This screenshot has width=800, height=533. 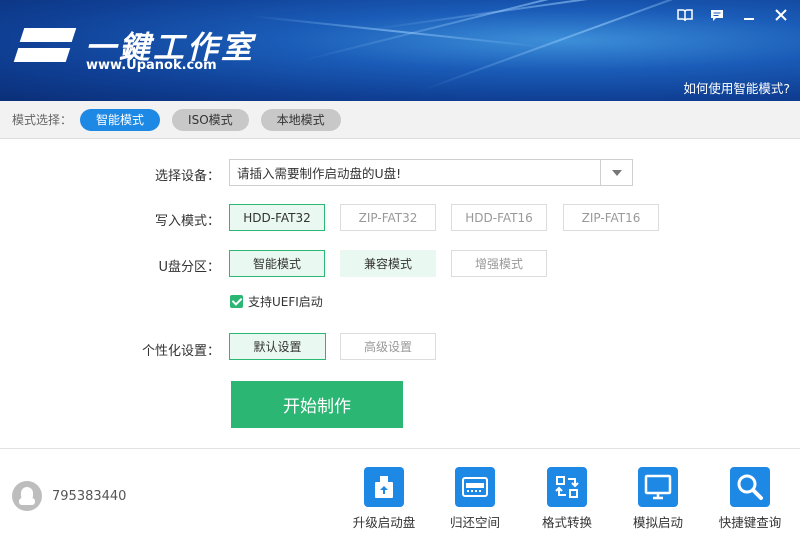 What do you see at coordinates (475, 487) in the screenshot?
I see `restore-space-icon` at bounding box center [475, 487].